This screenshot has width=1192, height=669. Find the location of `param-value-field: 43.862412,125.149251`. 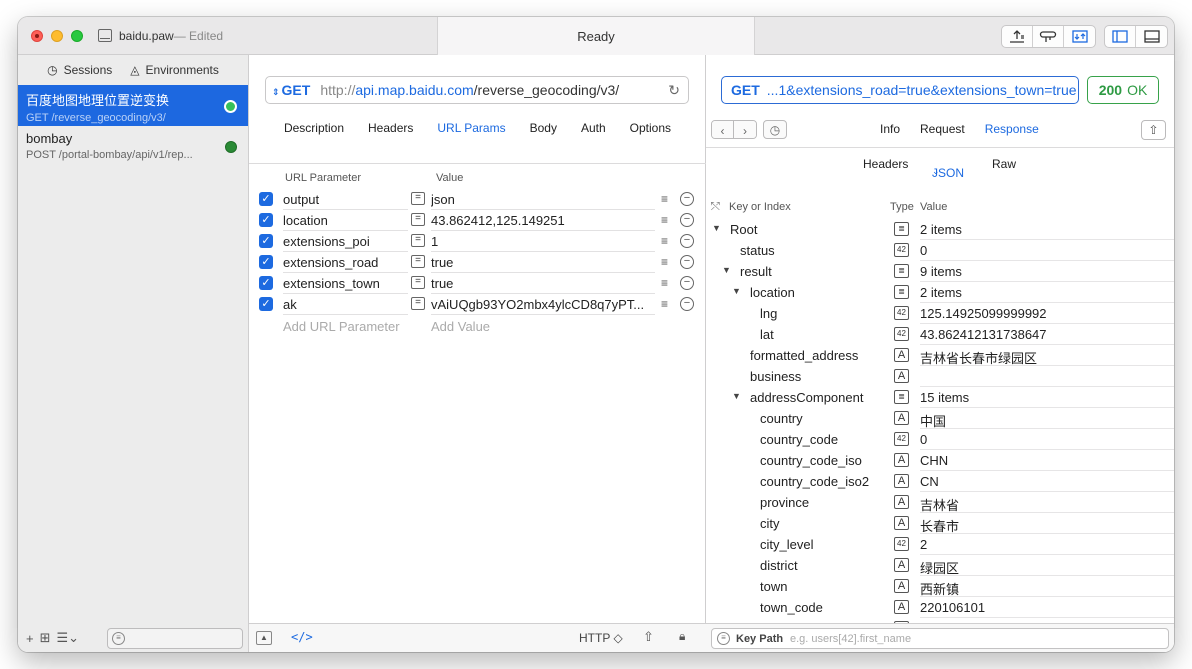

param-value-field: 43.862412,125.149251 is located at coordinates (543, 222).